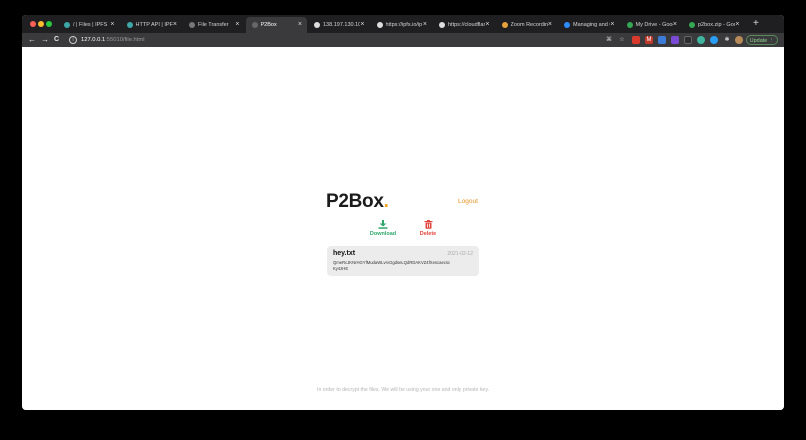  What do you see at coordinates (460, 254) in the screenshot?
I see `file-date: 2021-02-12` at bounding box center [460, 254].